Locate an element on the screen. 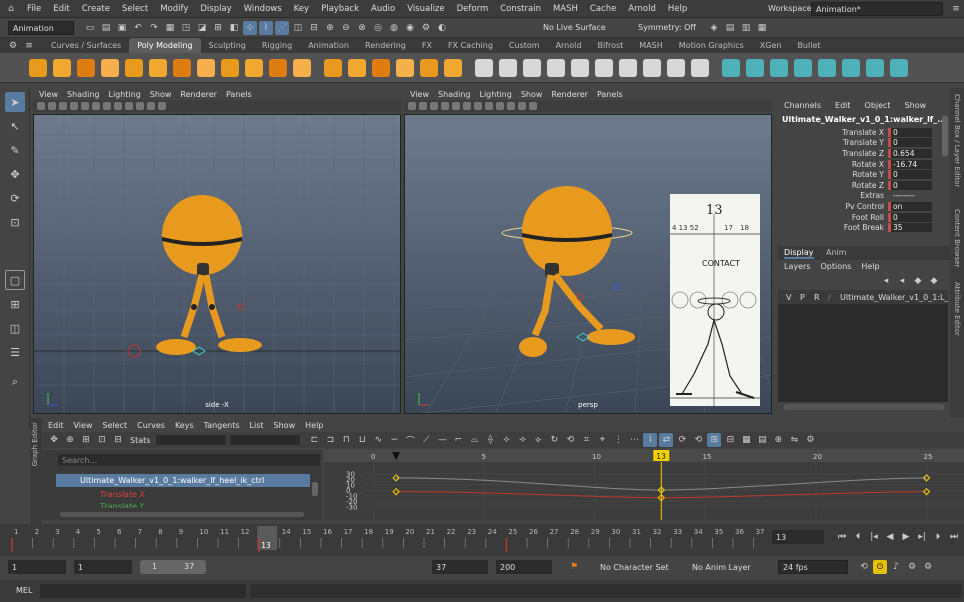 The width and height of the screenshot is (964, 602). move-tool-icon: ✥ is located at coordinates (15, 174).